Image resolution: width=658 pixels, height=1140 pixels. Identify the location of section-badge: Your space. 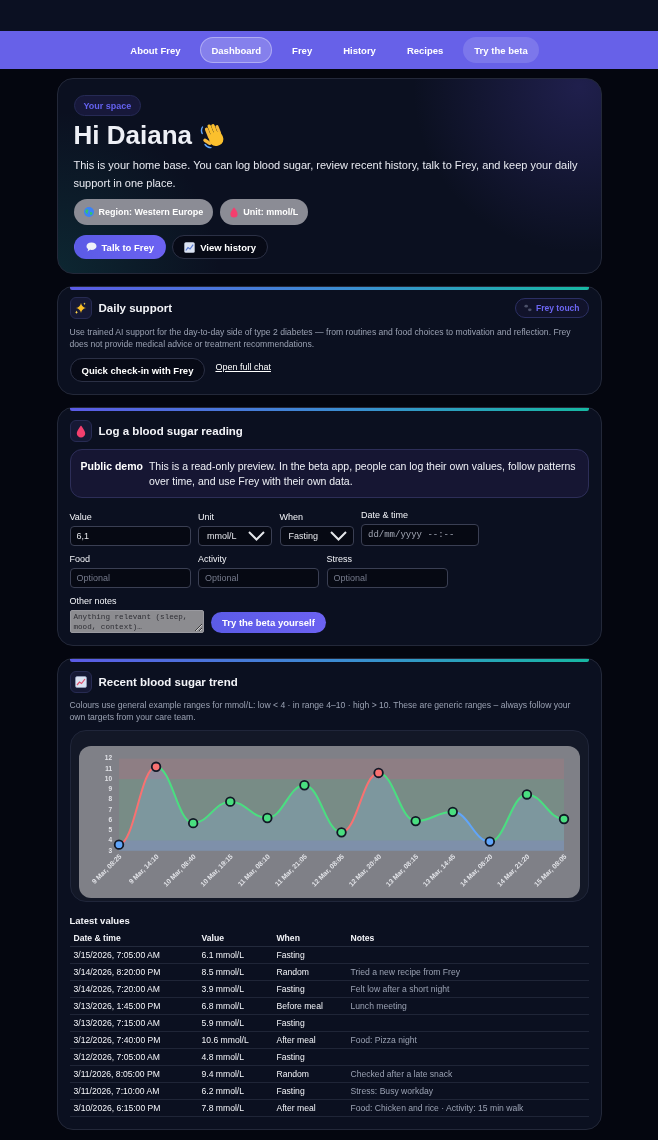
(107, 105).